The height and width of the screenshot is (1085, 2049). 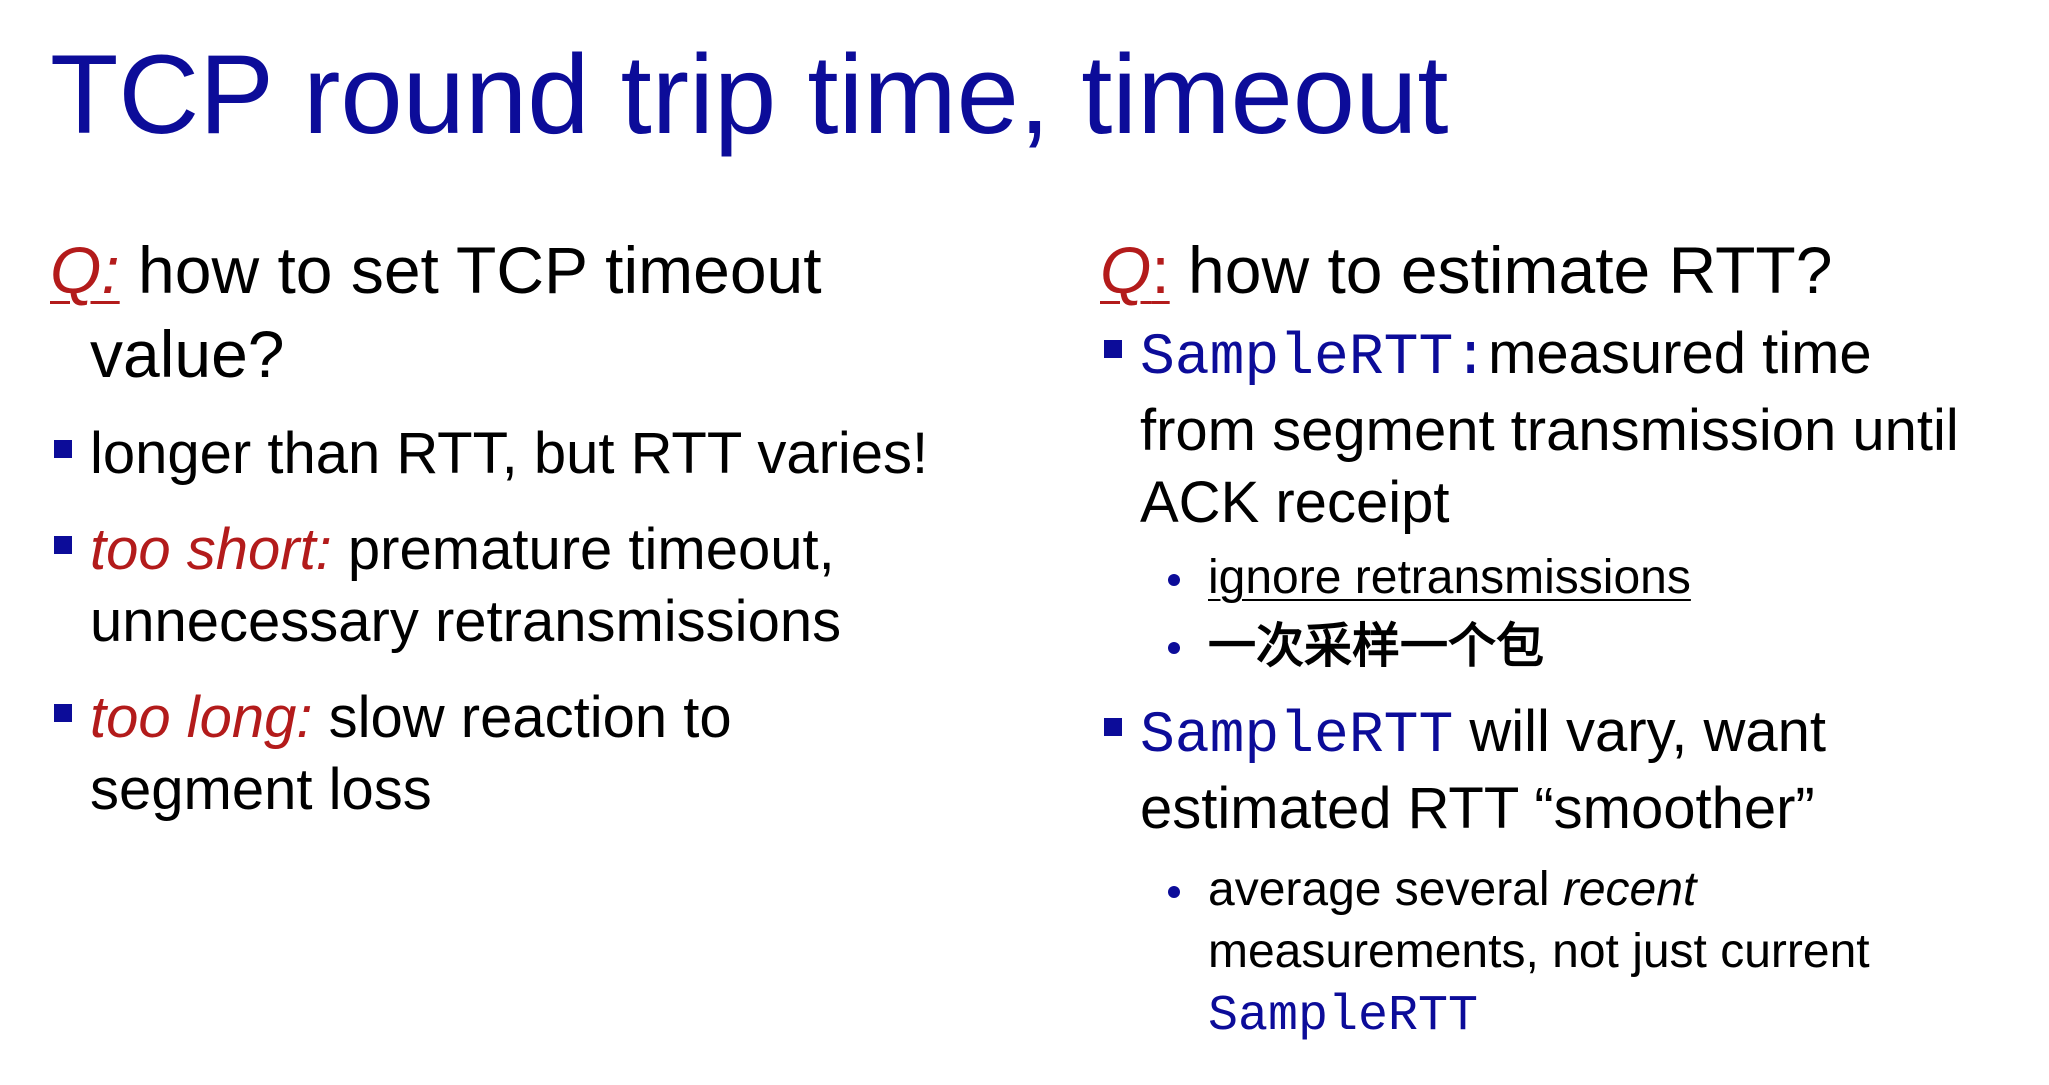 What do you see at coordinates (1376, 646) in the screenshot?
I see `right-sub-2-text: 一次采样一个包` at bounding box center [1376, 646].